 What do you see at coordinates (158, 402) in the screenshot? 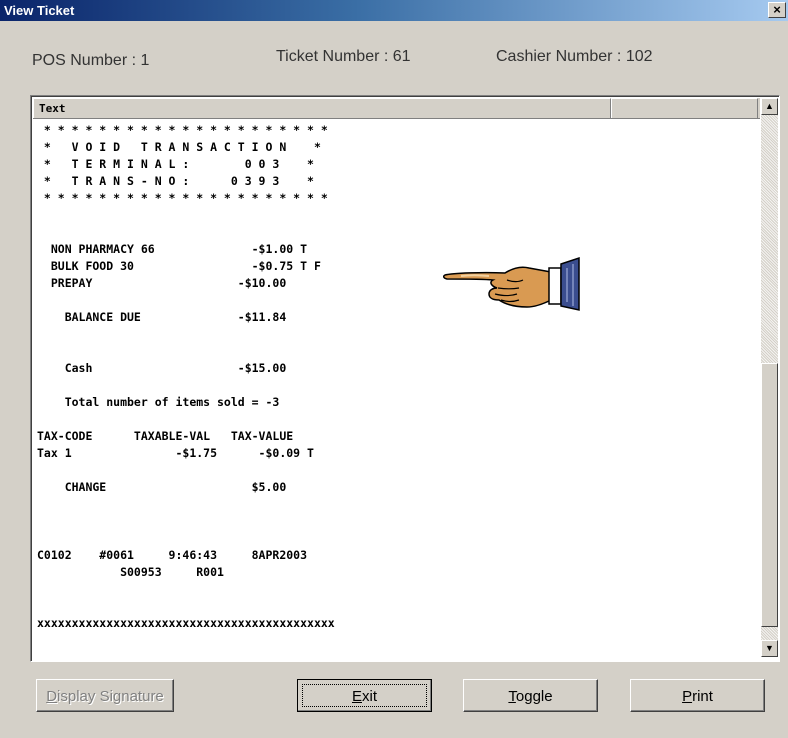
I see `receipt-line: Total number of items sold = -3` at bounding box center [158, 402].